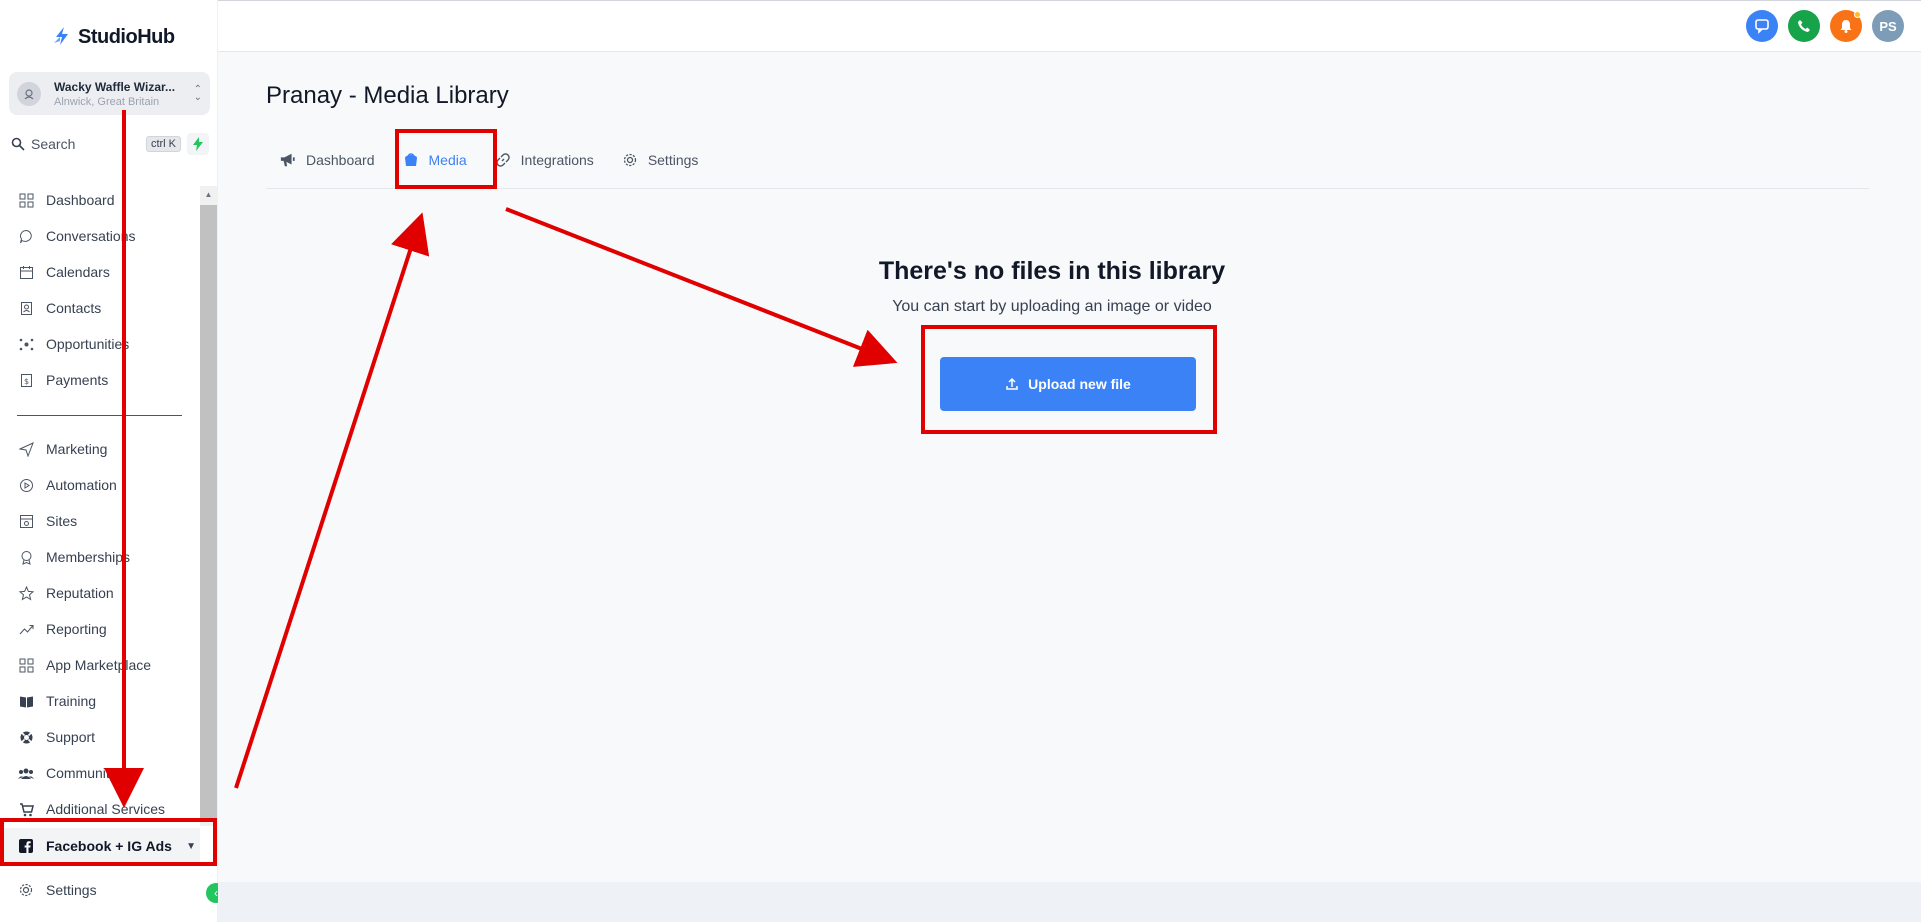 Image resolution: width=1921 pixels, height=922 pixels. Describe the element at coordinates (435, 160) in the screenshot. I see `tab-media: Media` at that location.